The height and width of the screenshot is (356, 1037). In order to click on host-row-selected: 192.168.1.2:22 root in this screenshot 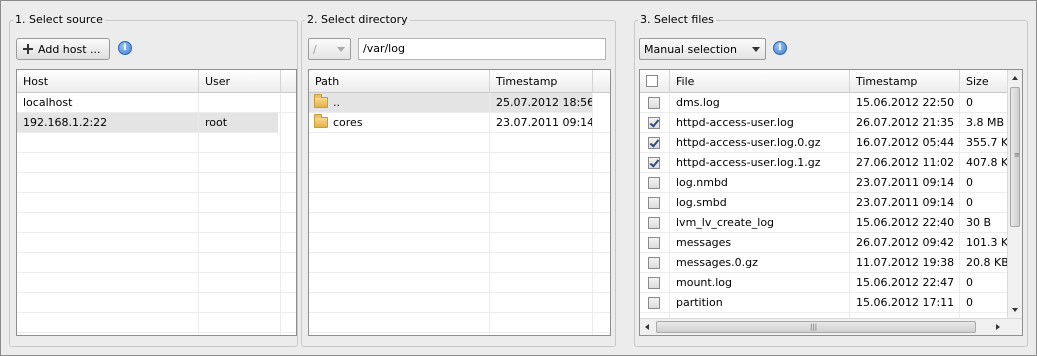, I will do `click(149, 123)`.